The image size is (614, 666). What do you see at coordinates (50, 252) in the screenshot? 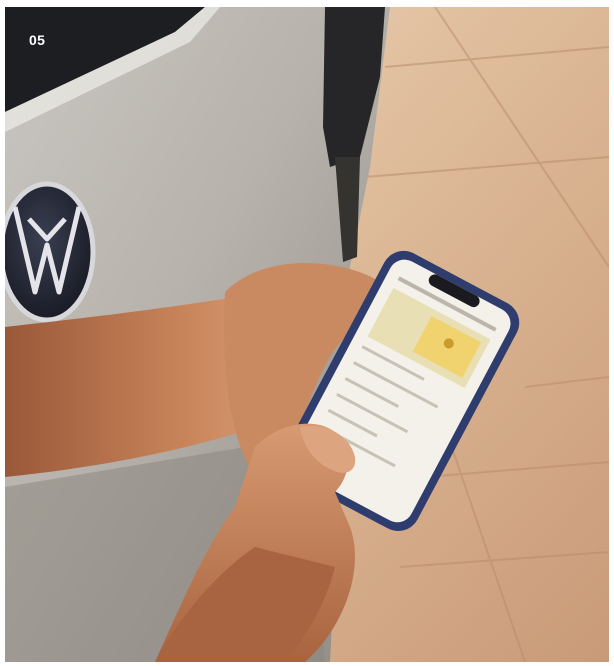
I see `vw-logo` at bounding box center [50, 252].